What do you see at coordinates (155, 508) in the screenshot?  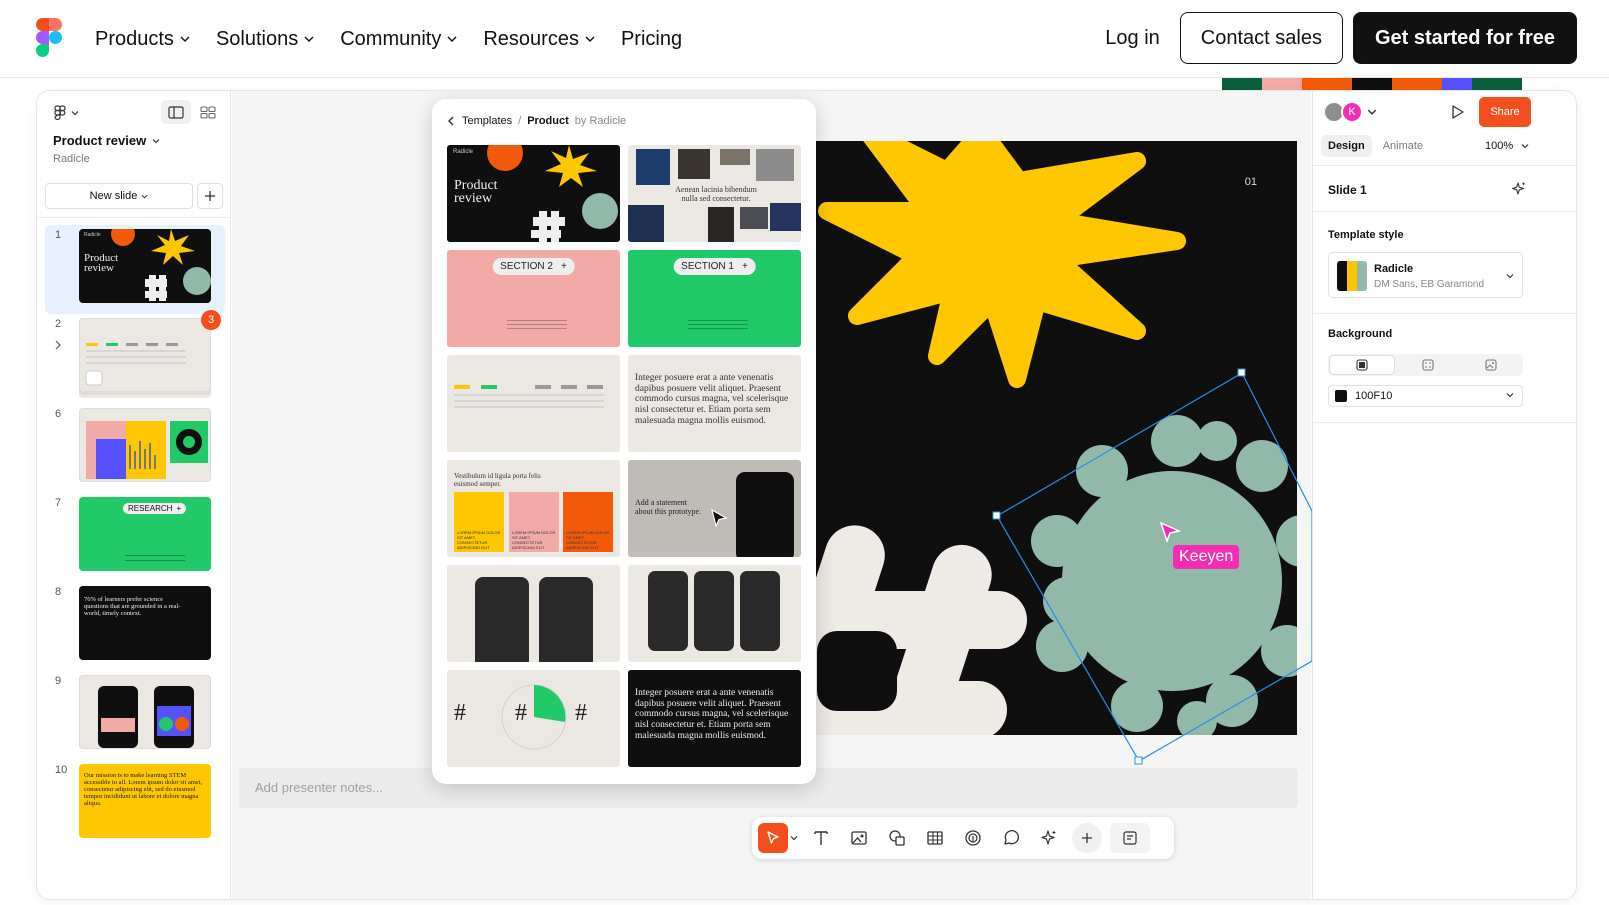 I see `thumb-section-pill: RESEARCH +` at bounding box center [155, 508].